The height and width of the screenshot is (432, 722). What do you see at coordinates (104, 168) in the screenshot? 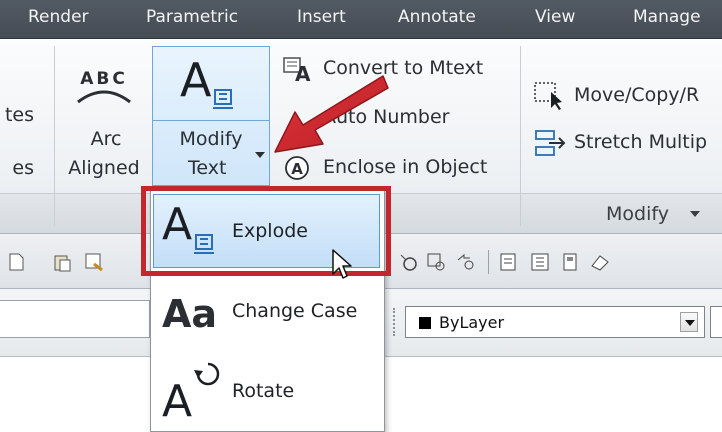
I see `arc-aligned-label-2: Aligned` at bounding box center [104, 168].